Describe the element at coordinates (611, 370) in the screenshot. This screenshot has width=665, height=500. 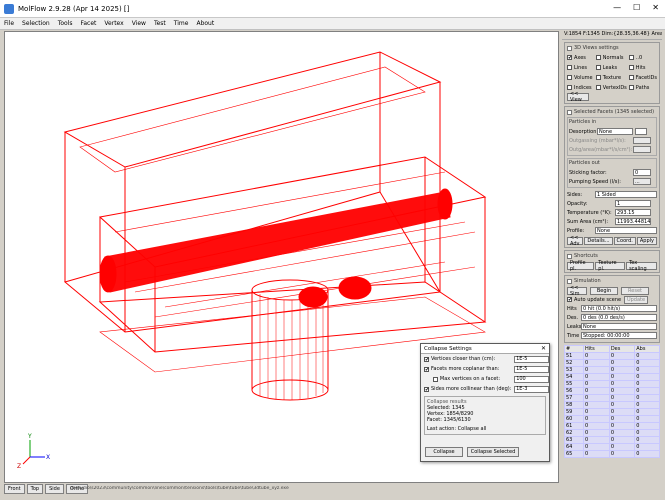
I see `table-row: 53 0 0 0` at that location.